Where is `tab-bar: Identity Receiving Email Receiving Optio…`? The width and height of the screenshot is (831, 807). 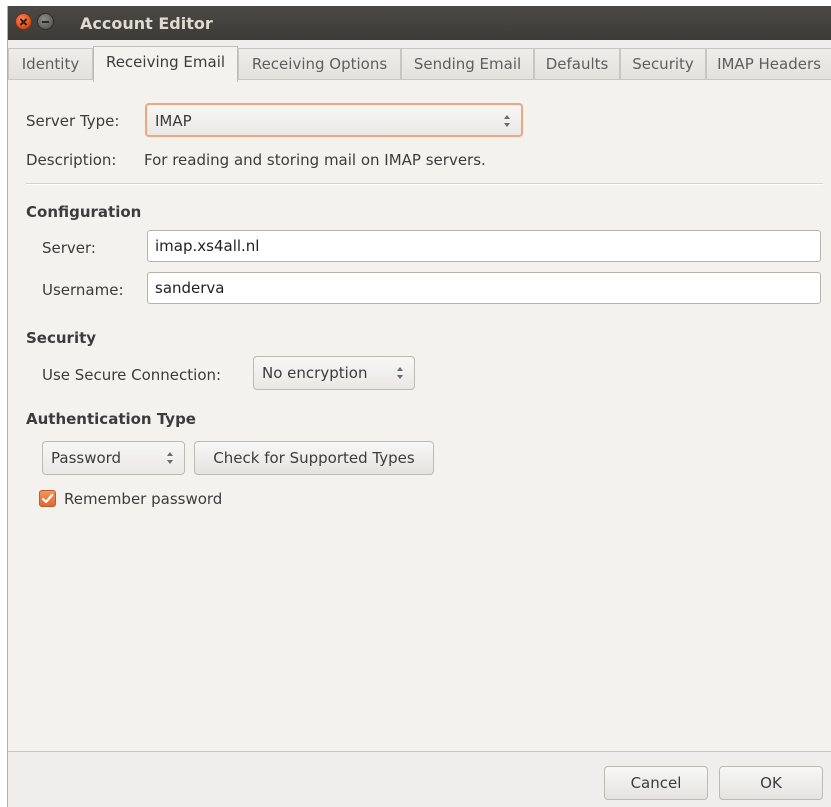 tab-bar: Identity Receiving Email Receiving Optio… is located at coordinates (419, 64).